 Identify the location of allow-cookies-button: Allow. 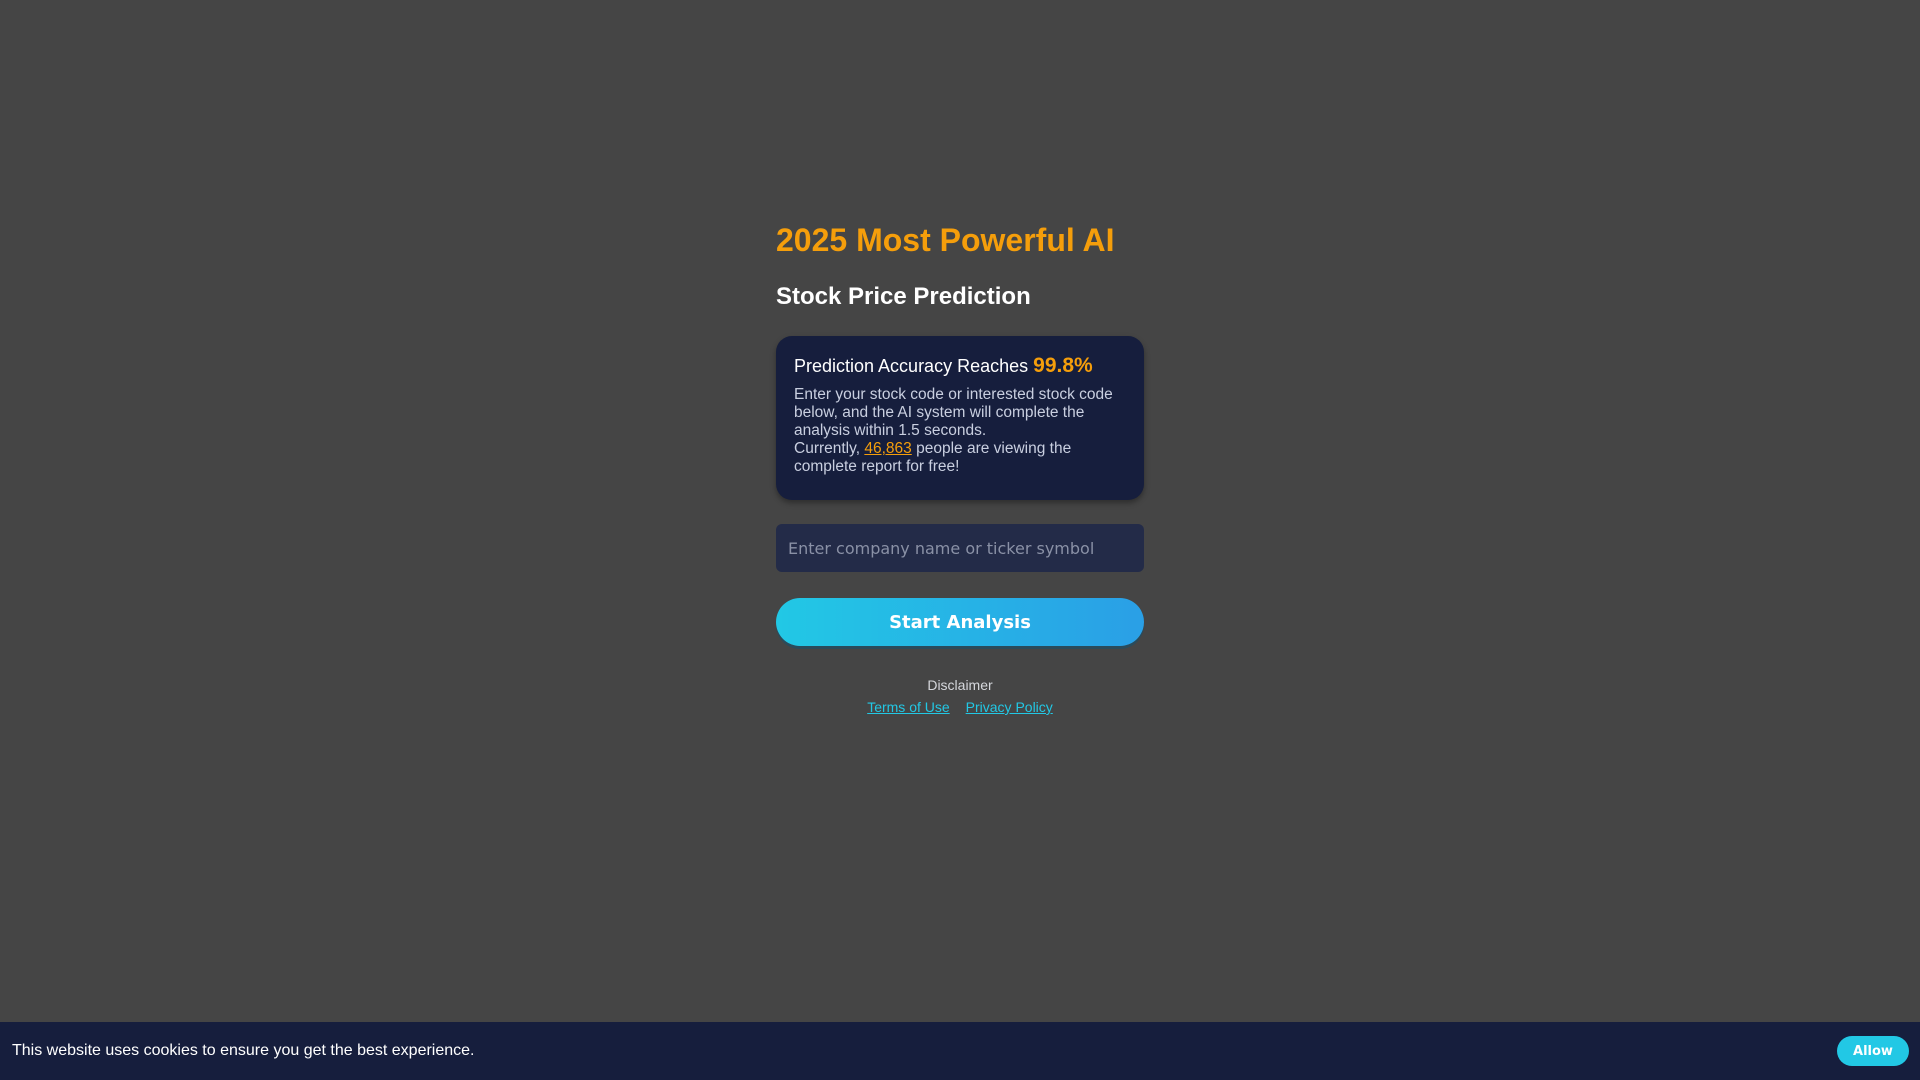
(1873, 1051).